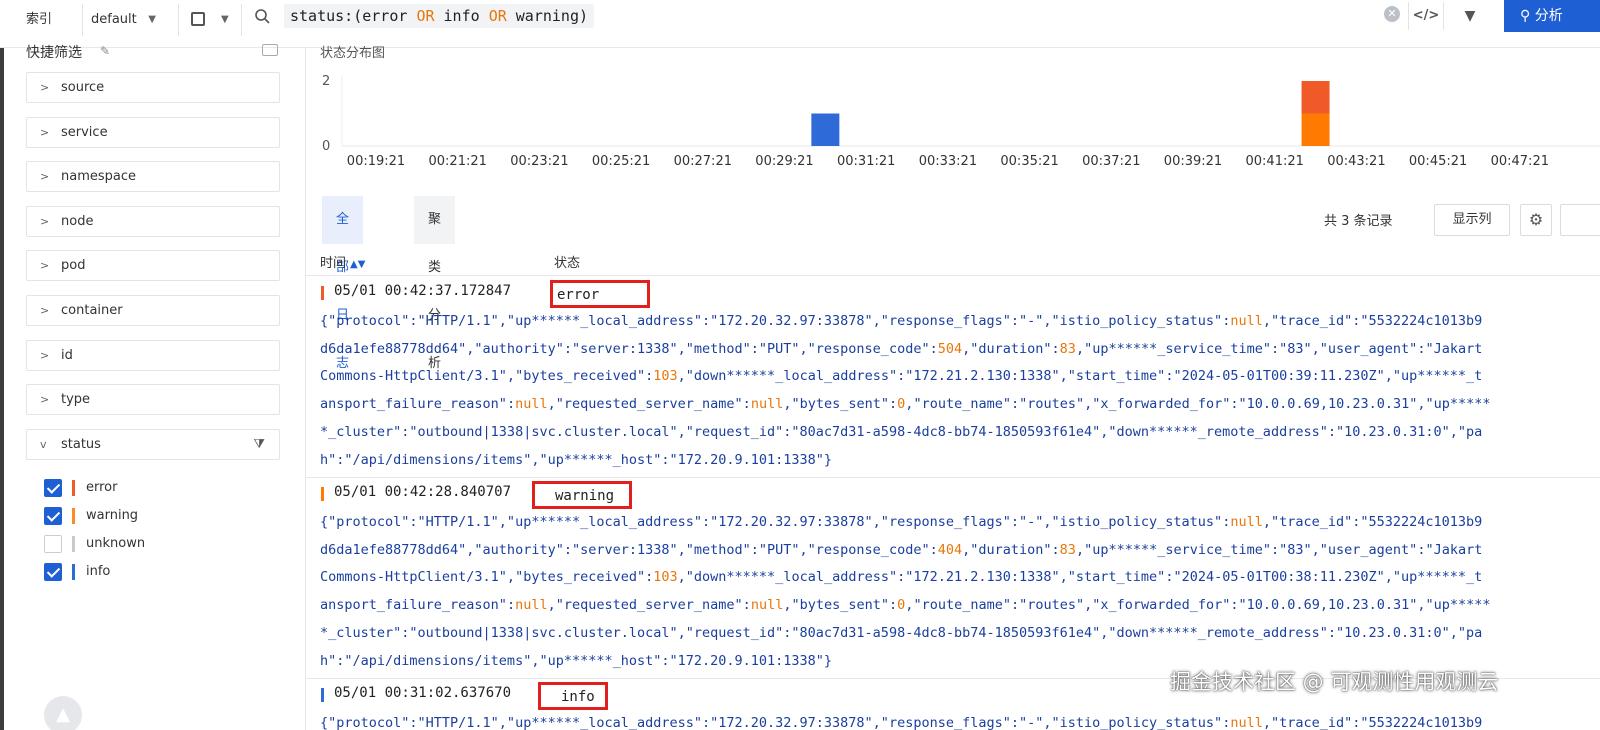 This screenshot has height=730, width=1600. Describe the element at coordinates (948, 161) in the screenshot. I see `x-tick-label: 00:33:21` at that location.